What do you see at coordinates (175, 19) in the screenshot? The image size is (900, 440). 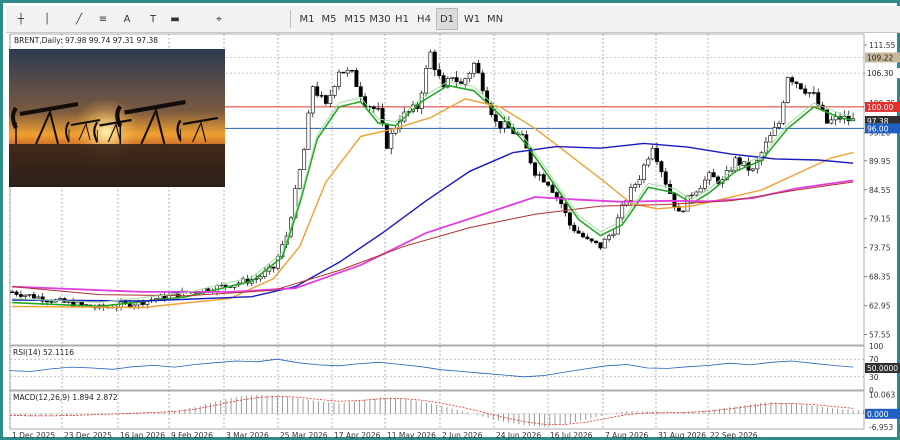 I see `rectangle-icon: ▬` at bounding box center [175, 19].